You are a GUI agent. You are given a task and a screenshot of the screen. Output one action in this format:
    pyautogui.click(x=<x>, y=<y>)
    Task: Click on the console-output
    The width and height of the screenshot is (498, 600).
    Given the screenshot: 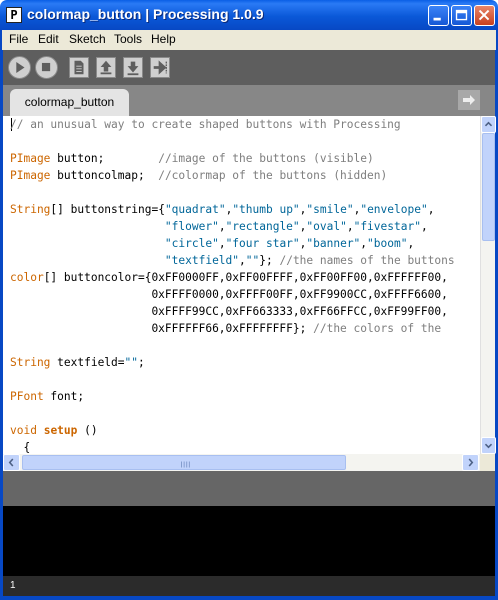 What is the action you would take?
    pyautogui.click(x=249, y=541)
    